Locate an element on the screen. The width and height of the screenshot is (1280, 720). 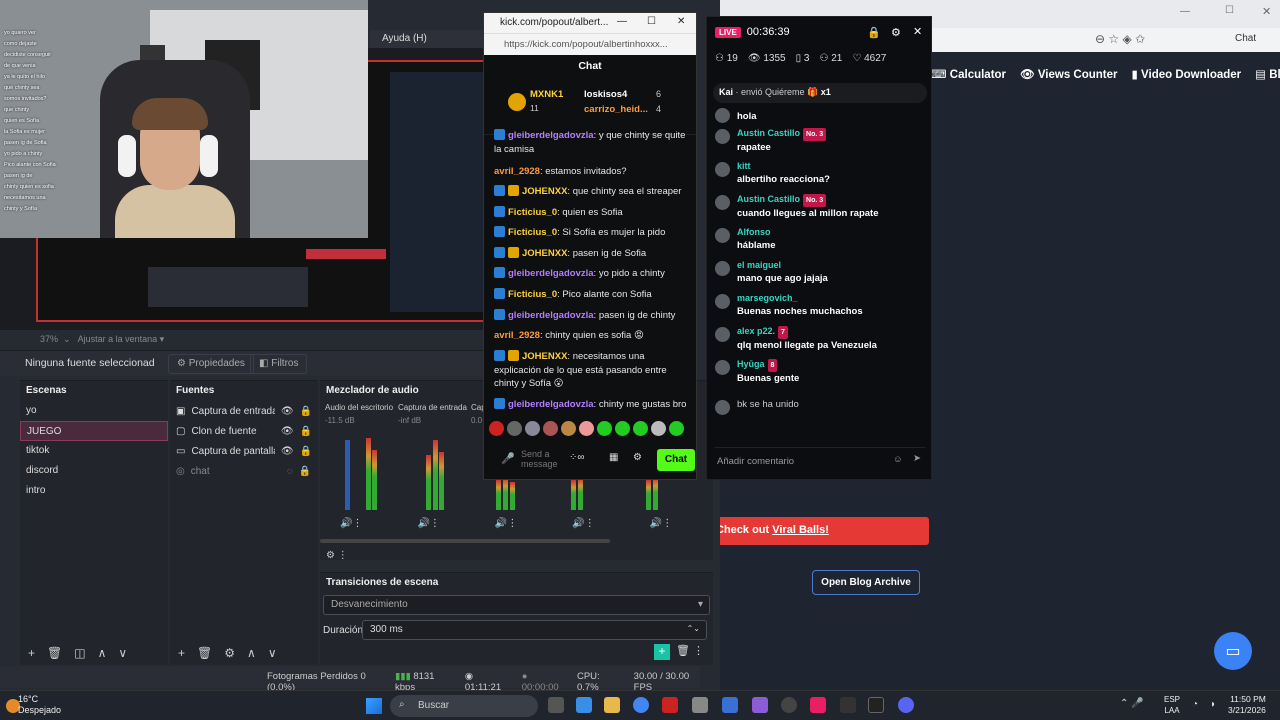
nav-views-counter: 👁 Views Counter is located at coordinates (1068, 74).